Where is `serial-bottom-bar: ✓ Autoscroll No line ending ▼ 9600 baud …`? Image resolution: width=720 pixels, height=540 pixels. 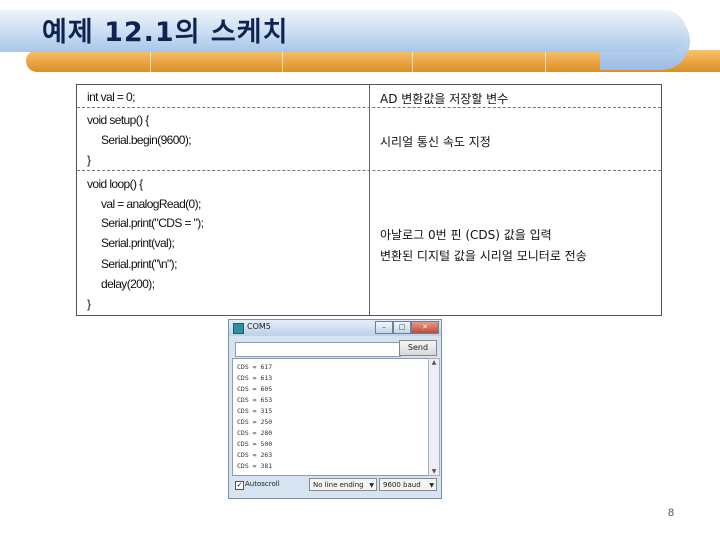
serial-bottom-bar: ✓ Autoscroll No line ending ▼ 9600 baud … is located at coordinates (335, 486).